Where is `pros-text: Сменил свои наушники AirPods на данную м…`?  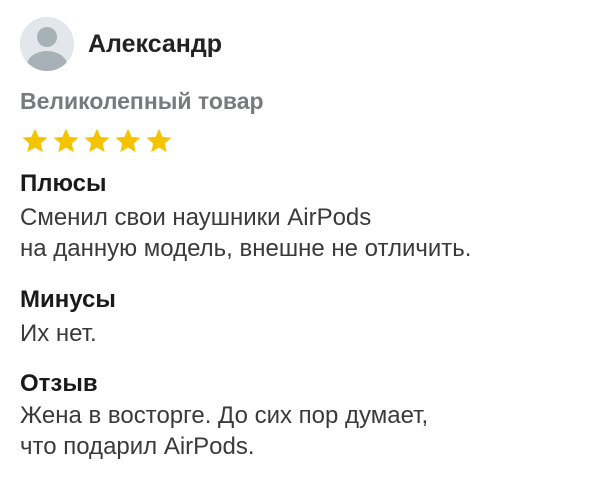
pros-text: Сменил свои наушники AirPods на данную м… is located at coordinates (300, 233).